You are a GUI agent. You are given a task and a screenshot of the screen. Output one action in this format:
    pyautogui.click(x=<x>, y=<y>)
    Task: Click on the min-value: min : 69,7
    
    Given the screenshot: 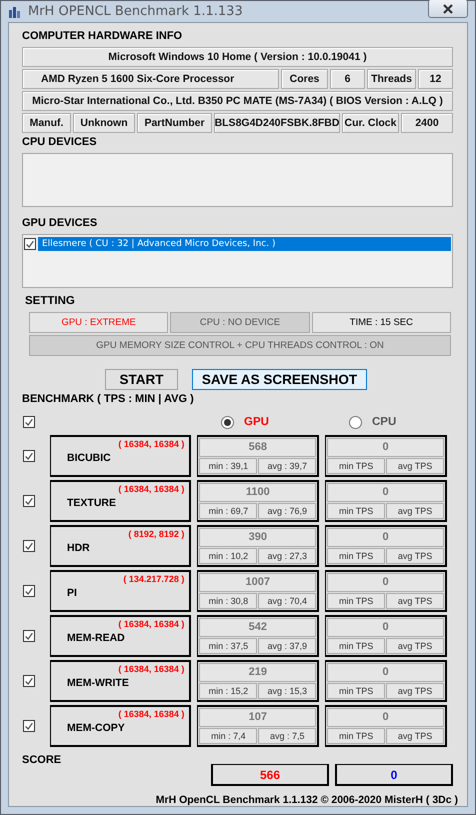 What is the action you would take?
    pyautogui.click(x=228, y=510)
    